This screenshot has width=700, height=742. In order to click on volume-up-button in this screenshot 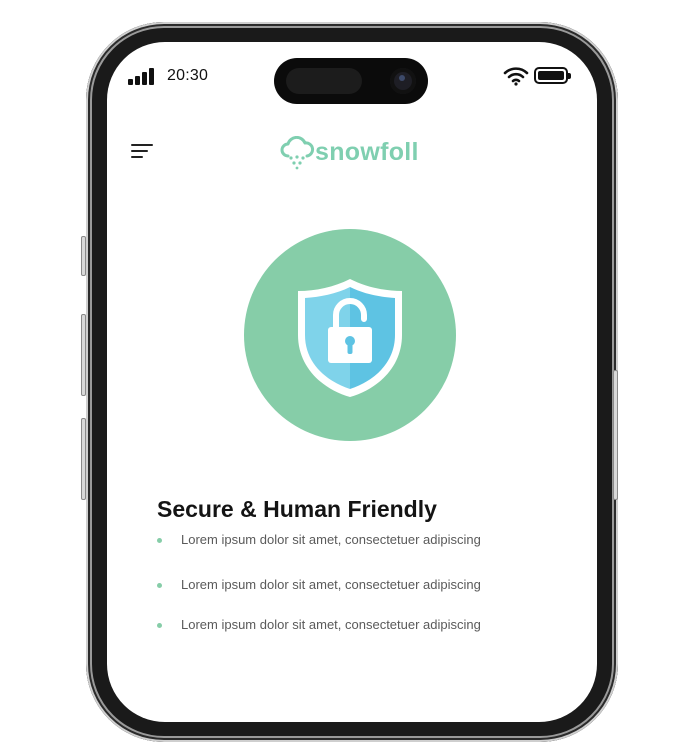, I will do `click(83, 355)`.